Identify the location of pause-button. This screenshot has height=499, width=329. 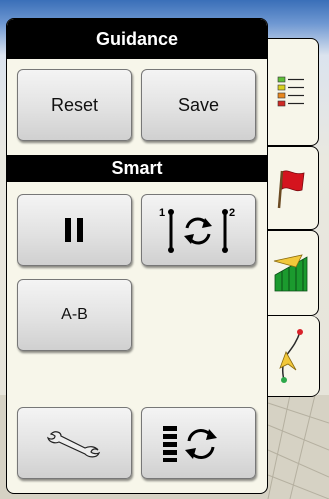
(74, 230).